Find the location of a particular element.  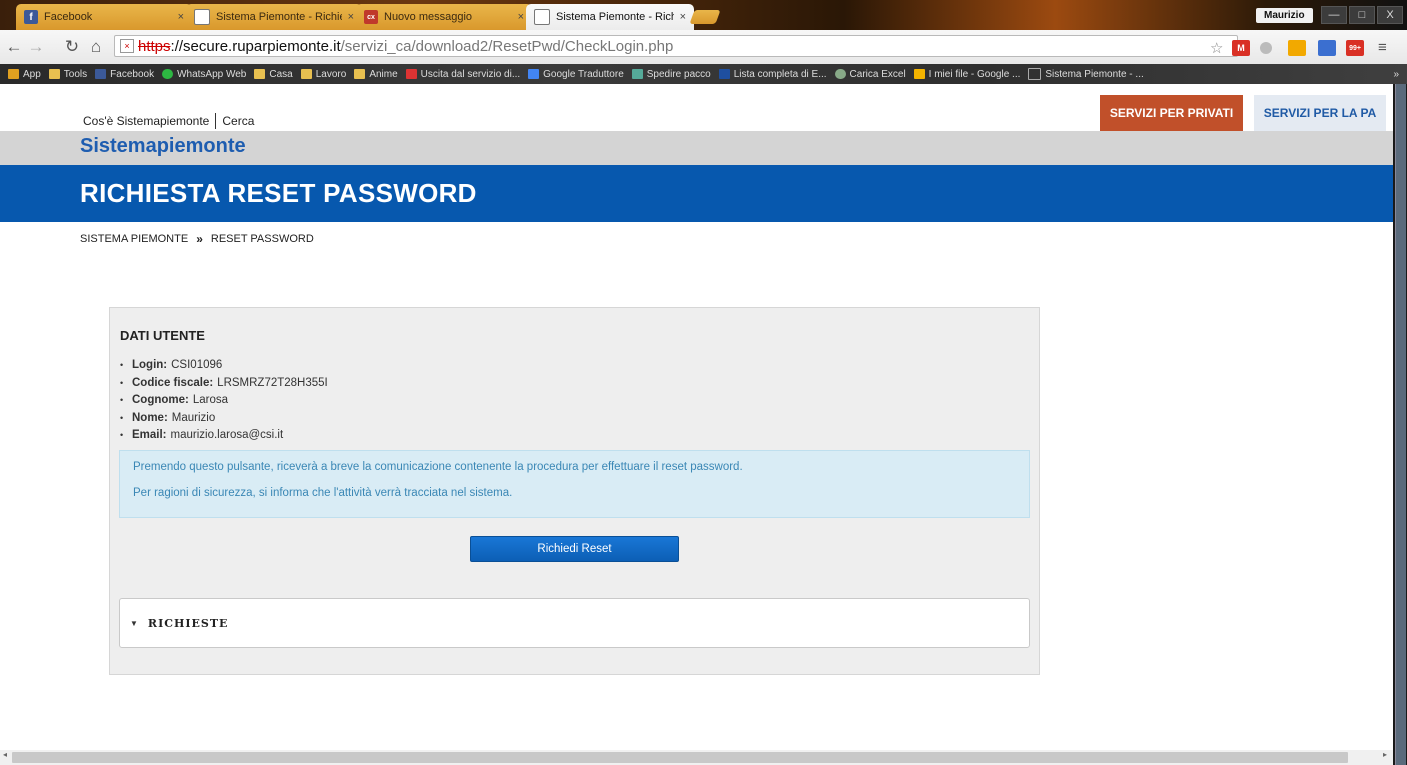

bookmark-label: Tools is located at coordinates (75, 74).